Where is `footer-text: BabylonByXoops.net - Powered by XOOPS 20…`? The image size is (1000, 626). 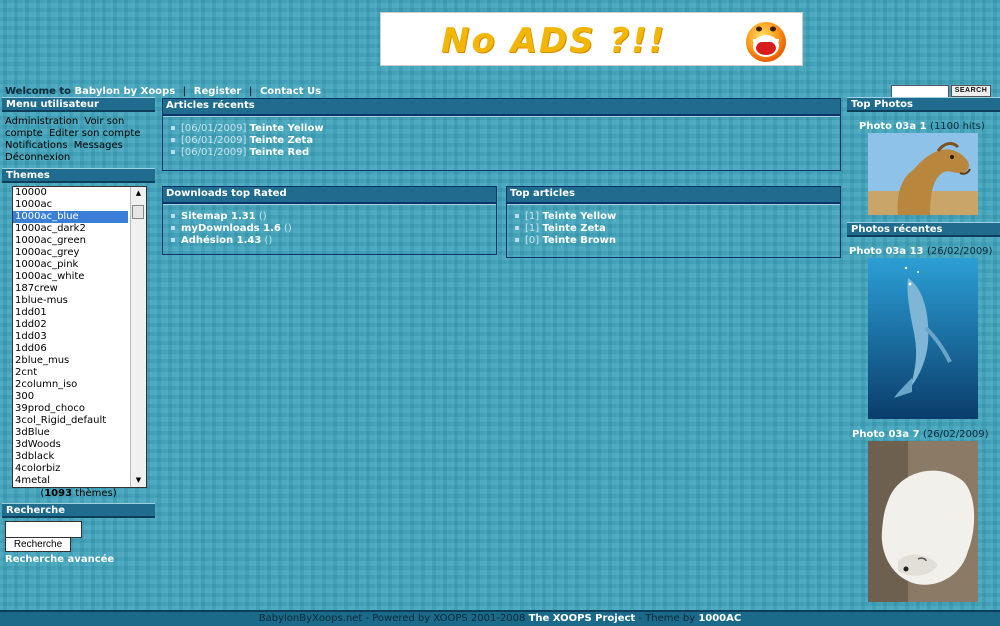
footer-text: BabylonByXoops.net - Powered by XOOPS 20… is located at coordinates (392, 618).